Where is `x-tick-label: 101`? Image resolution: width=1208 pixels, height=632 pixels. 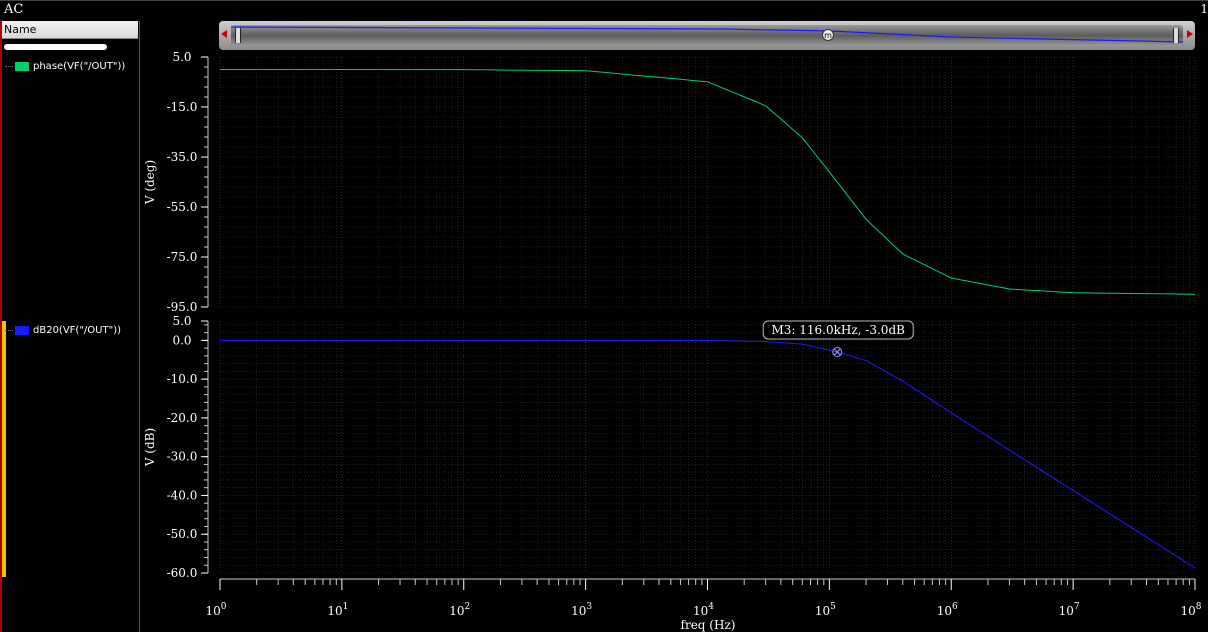
x-tick-label: 101 is located at coordinates (337, 610).